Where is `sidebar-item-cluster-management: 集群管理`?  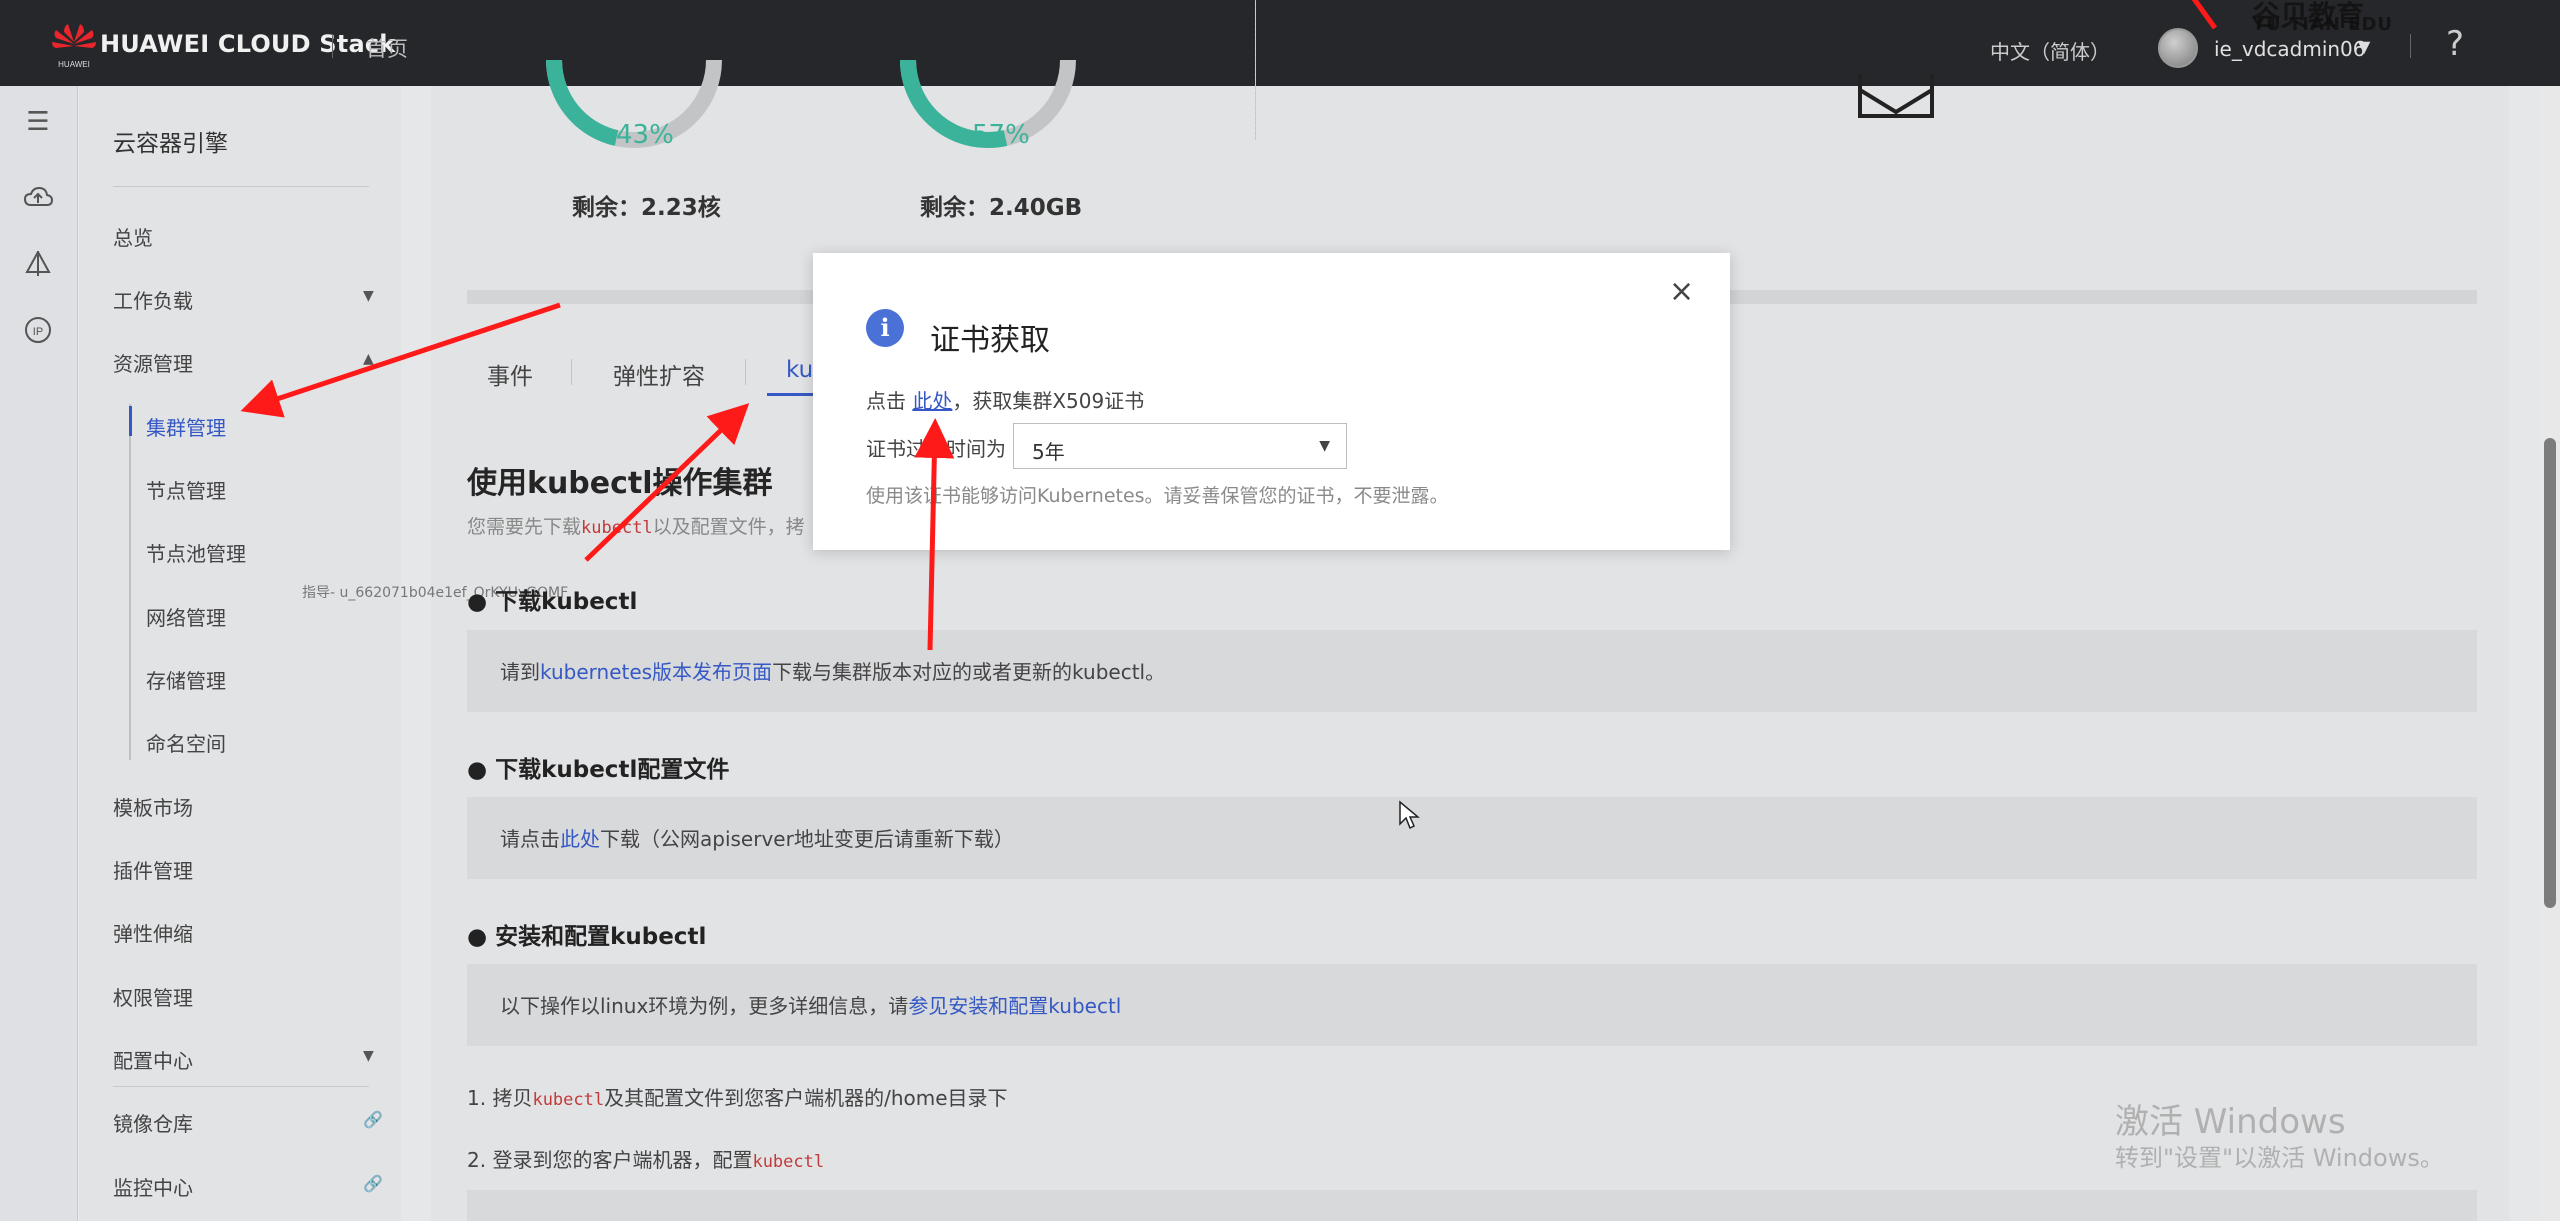 sidebar-item-cluster-management: 集群管理 is located at coordinates (186, 426).